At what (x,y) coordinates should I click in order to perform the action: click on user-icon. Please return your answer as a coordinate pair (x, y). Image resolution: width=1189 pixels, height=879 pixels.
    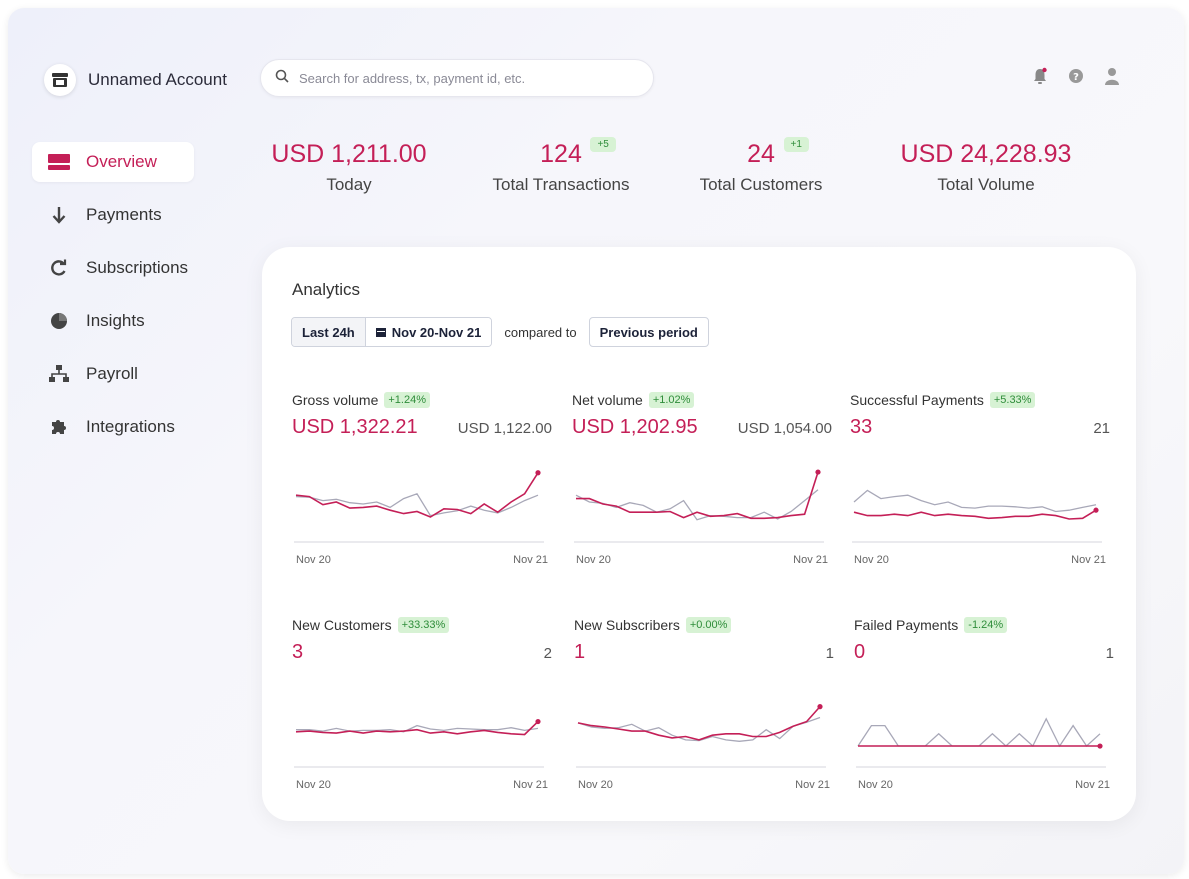
    Looking at the image, I should click on (1112, 76).